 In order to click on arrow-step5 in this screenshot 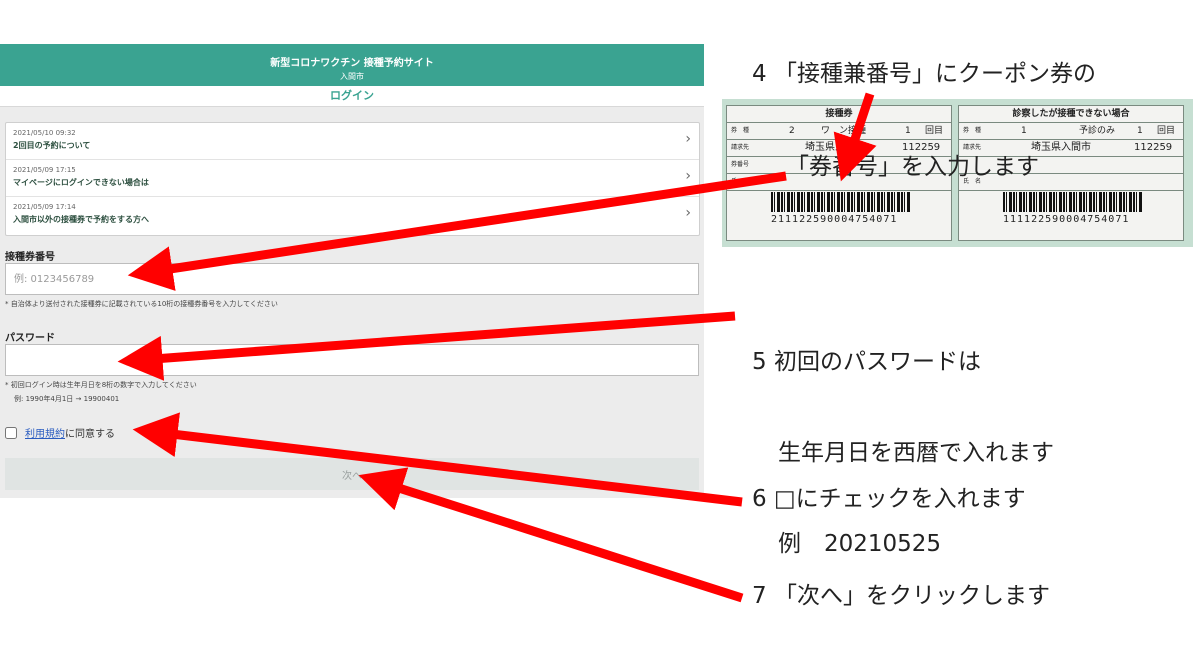, I will do `click(426, 346)`.